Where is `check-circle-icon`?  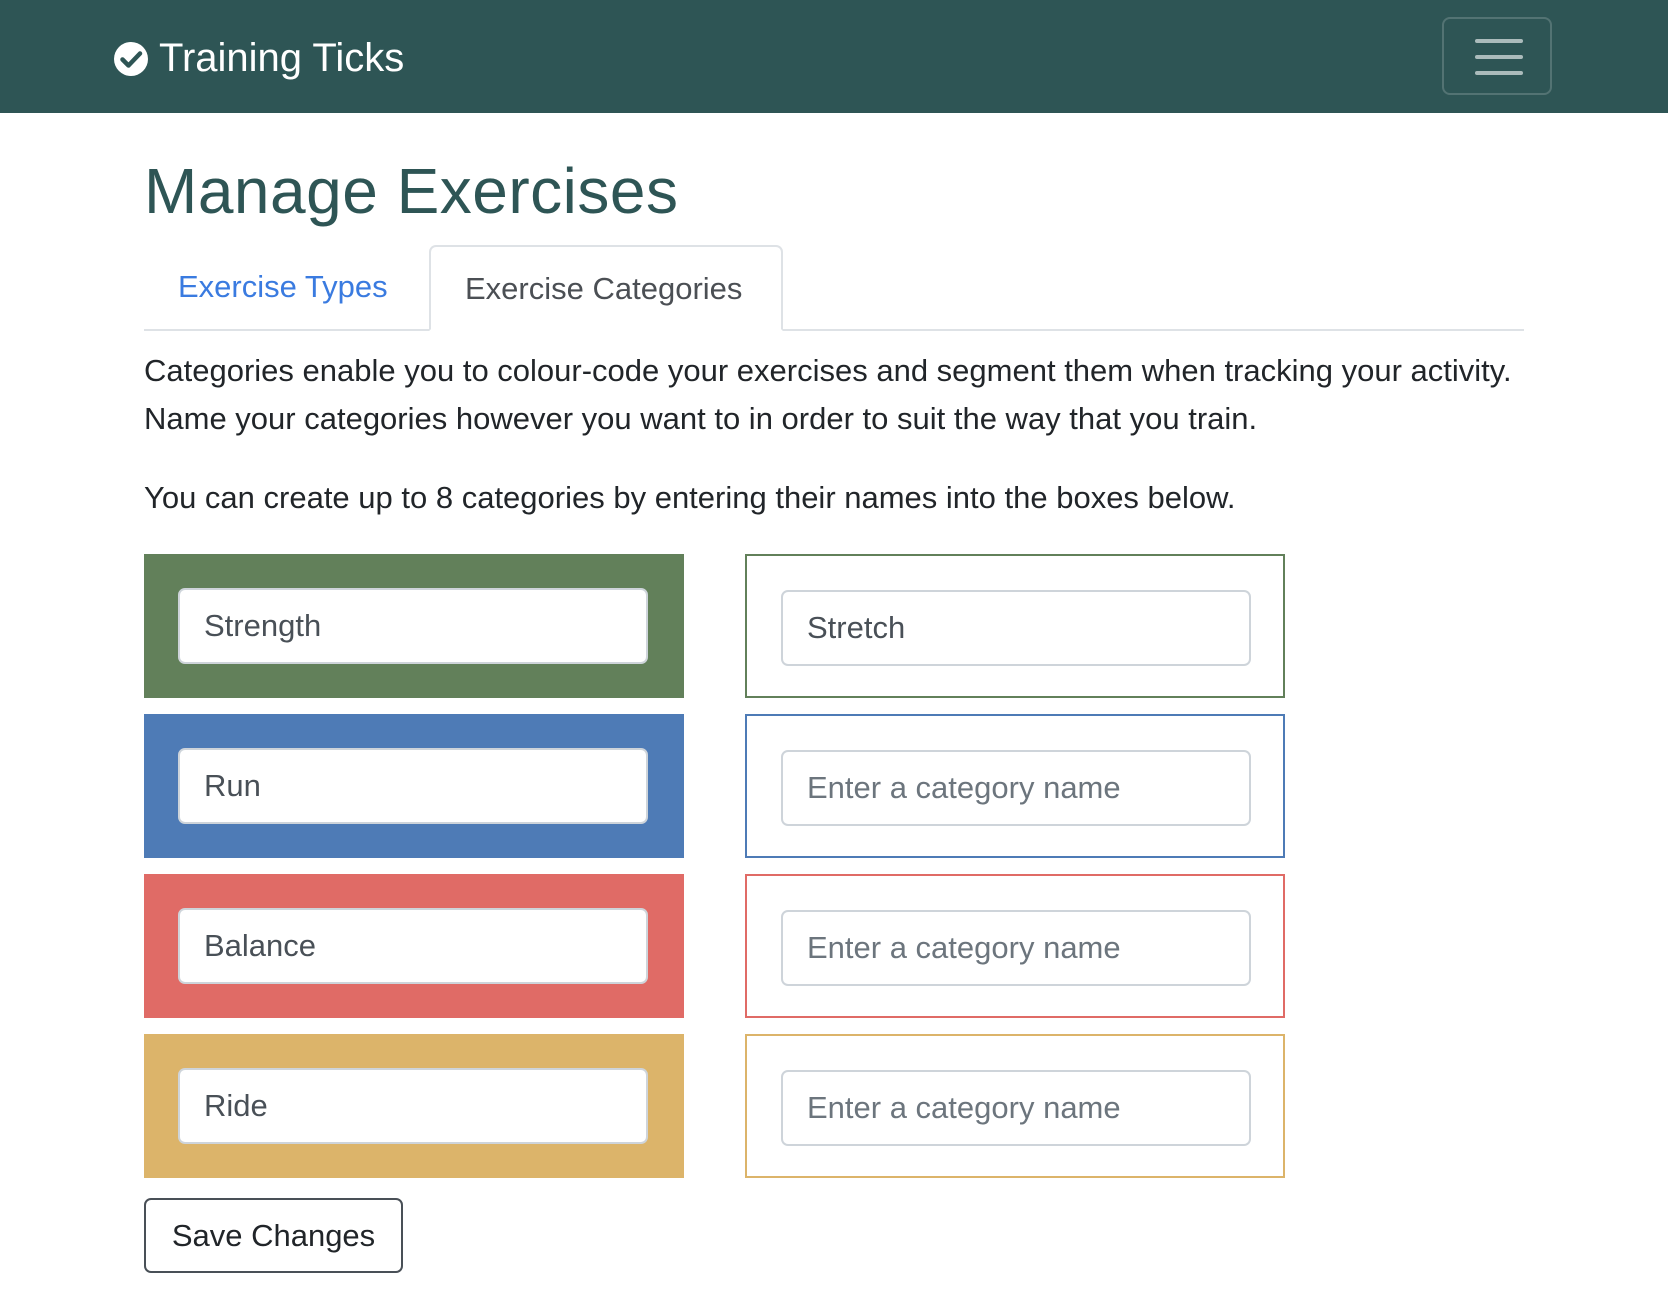
check-circle-icon is located at coordinates (131, 58).